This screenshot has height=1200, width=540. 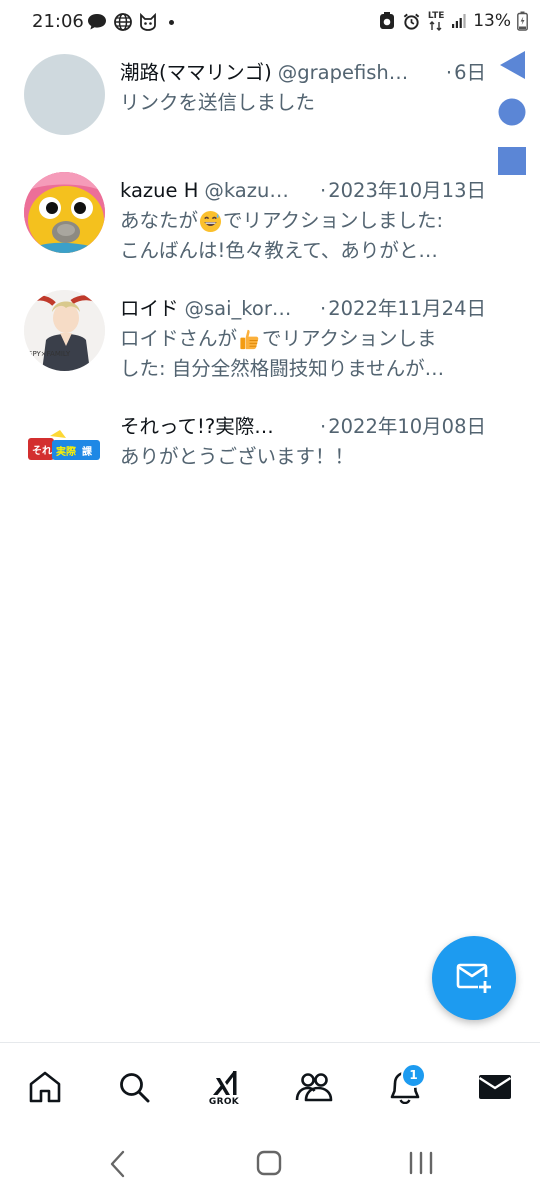 I want to click on message-preview: リンクを送信しました, so click(x=303, y=103).